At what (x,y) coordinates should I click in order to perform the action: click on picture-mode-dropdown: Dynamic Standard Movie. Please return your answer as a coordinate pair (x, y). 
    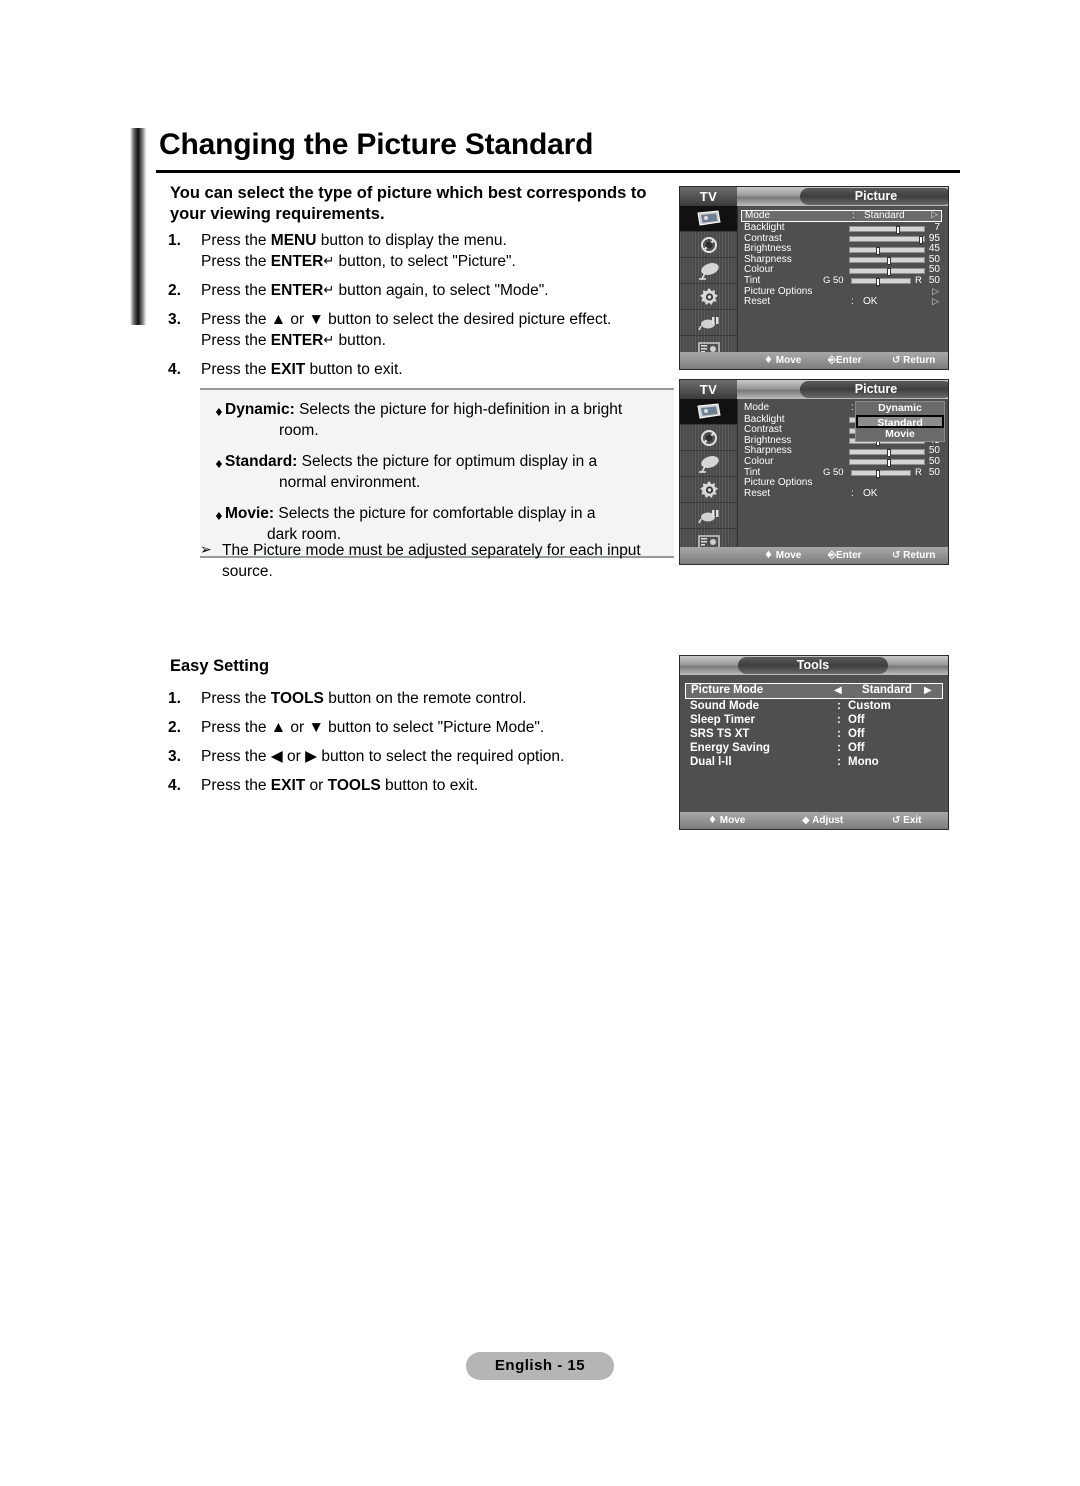
    Looking at the image, I should click on (900, 421).